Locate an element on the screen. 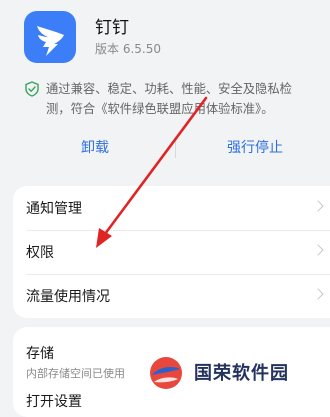 This screenshot has width=330, height=417. watermark-text: 国荣软件园 is located at coordinates (241, 373).